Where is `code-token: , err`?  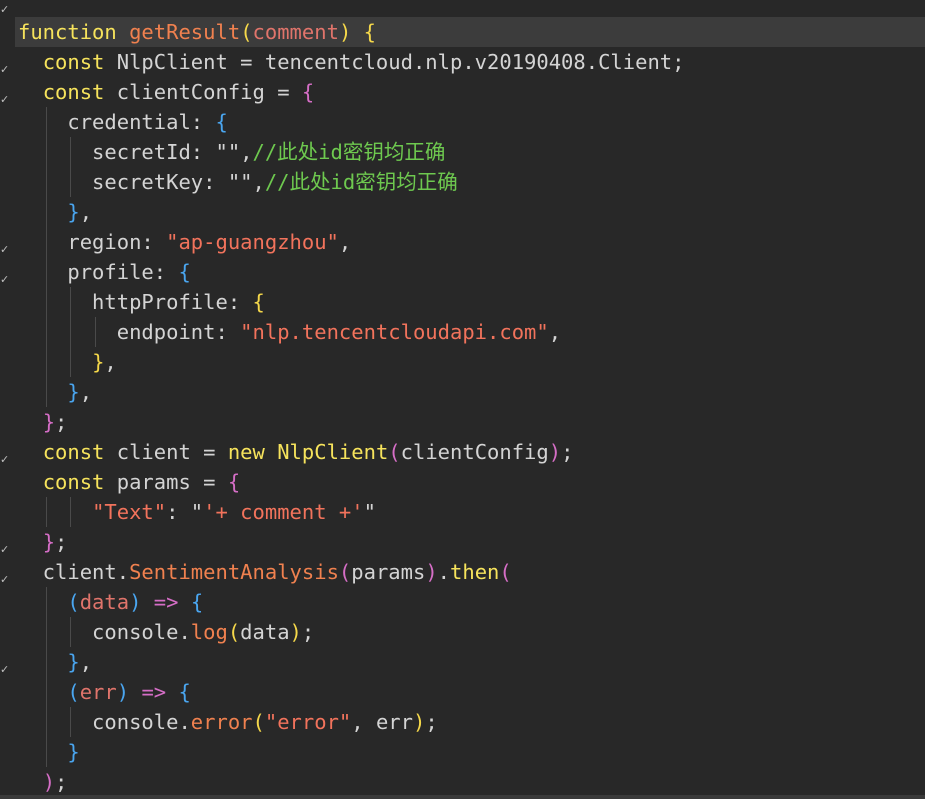 code-token: , err is located at coordinates (382, 722).